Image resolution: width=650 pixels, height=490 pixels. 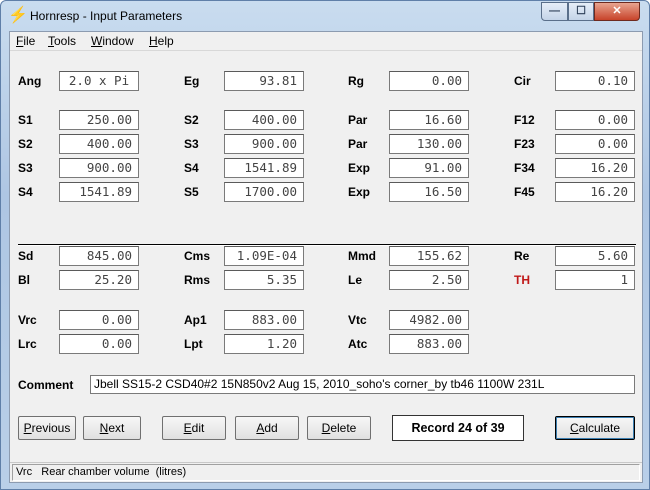 What do you see at coordinates (429, 280) in the screenshot?
I see `le-field: 2.50` at bounding box center [429, 280].